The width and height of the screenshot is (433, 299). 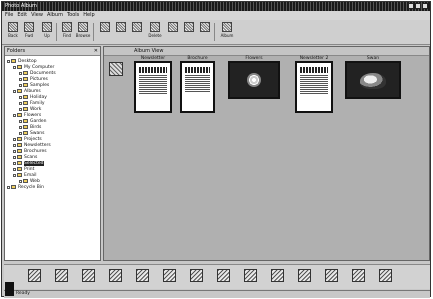 I want to click on browse-button: Browse, so click(x=83, y=32).